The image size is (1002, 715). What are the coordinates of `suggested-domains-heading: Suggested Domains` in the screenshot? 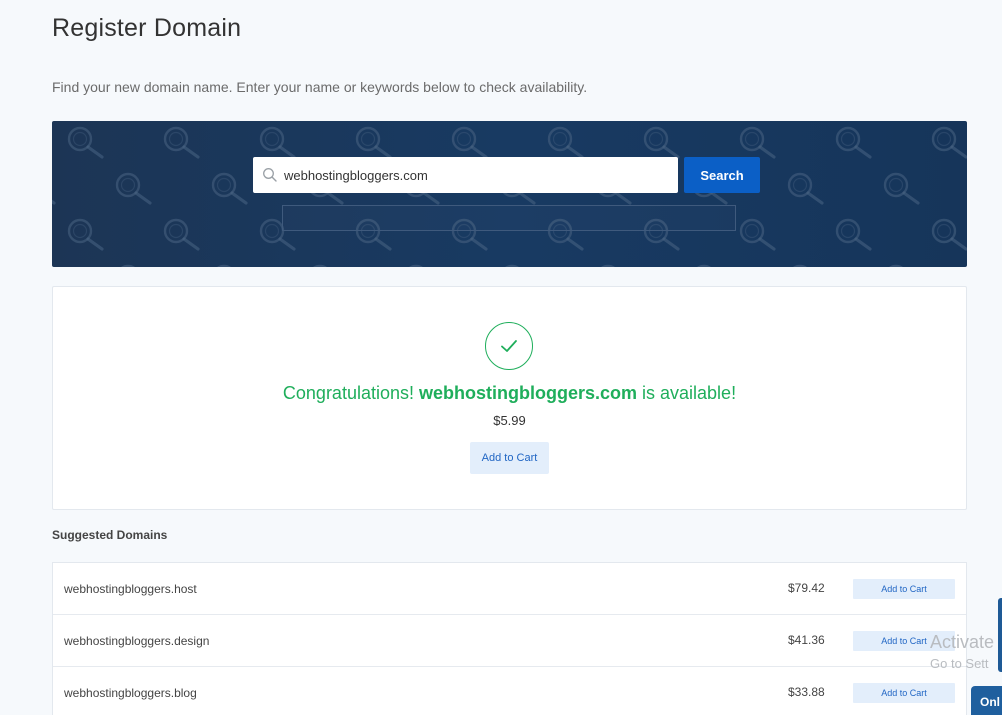 It's located at (110, 535).